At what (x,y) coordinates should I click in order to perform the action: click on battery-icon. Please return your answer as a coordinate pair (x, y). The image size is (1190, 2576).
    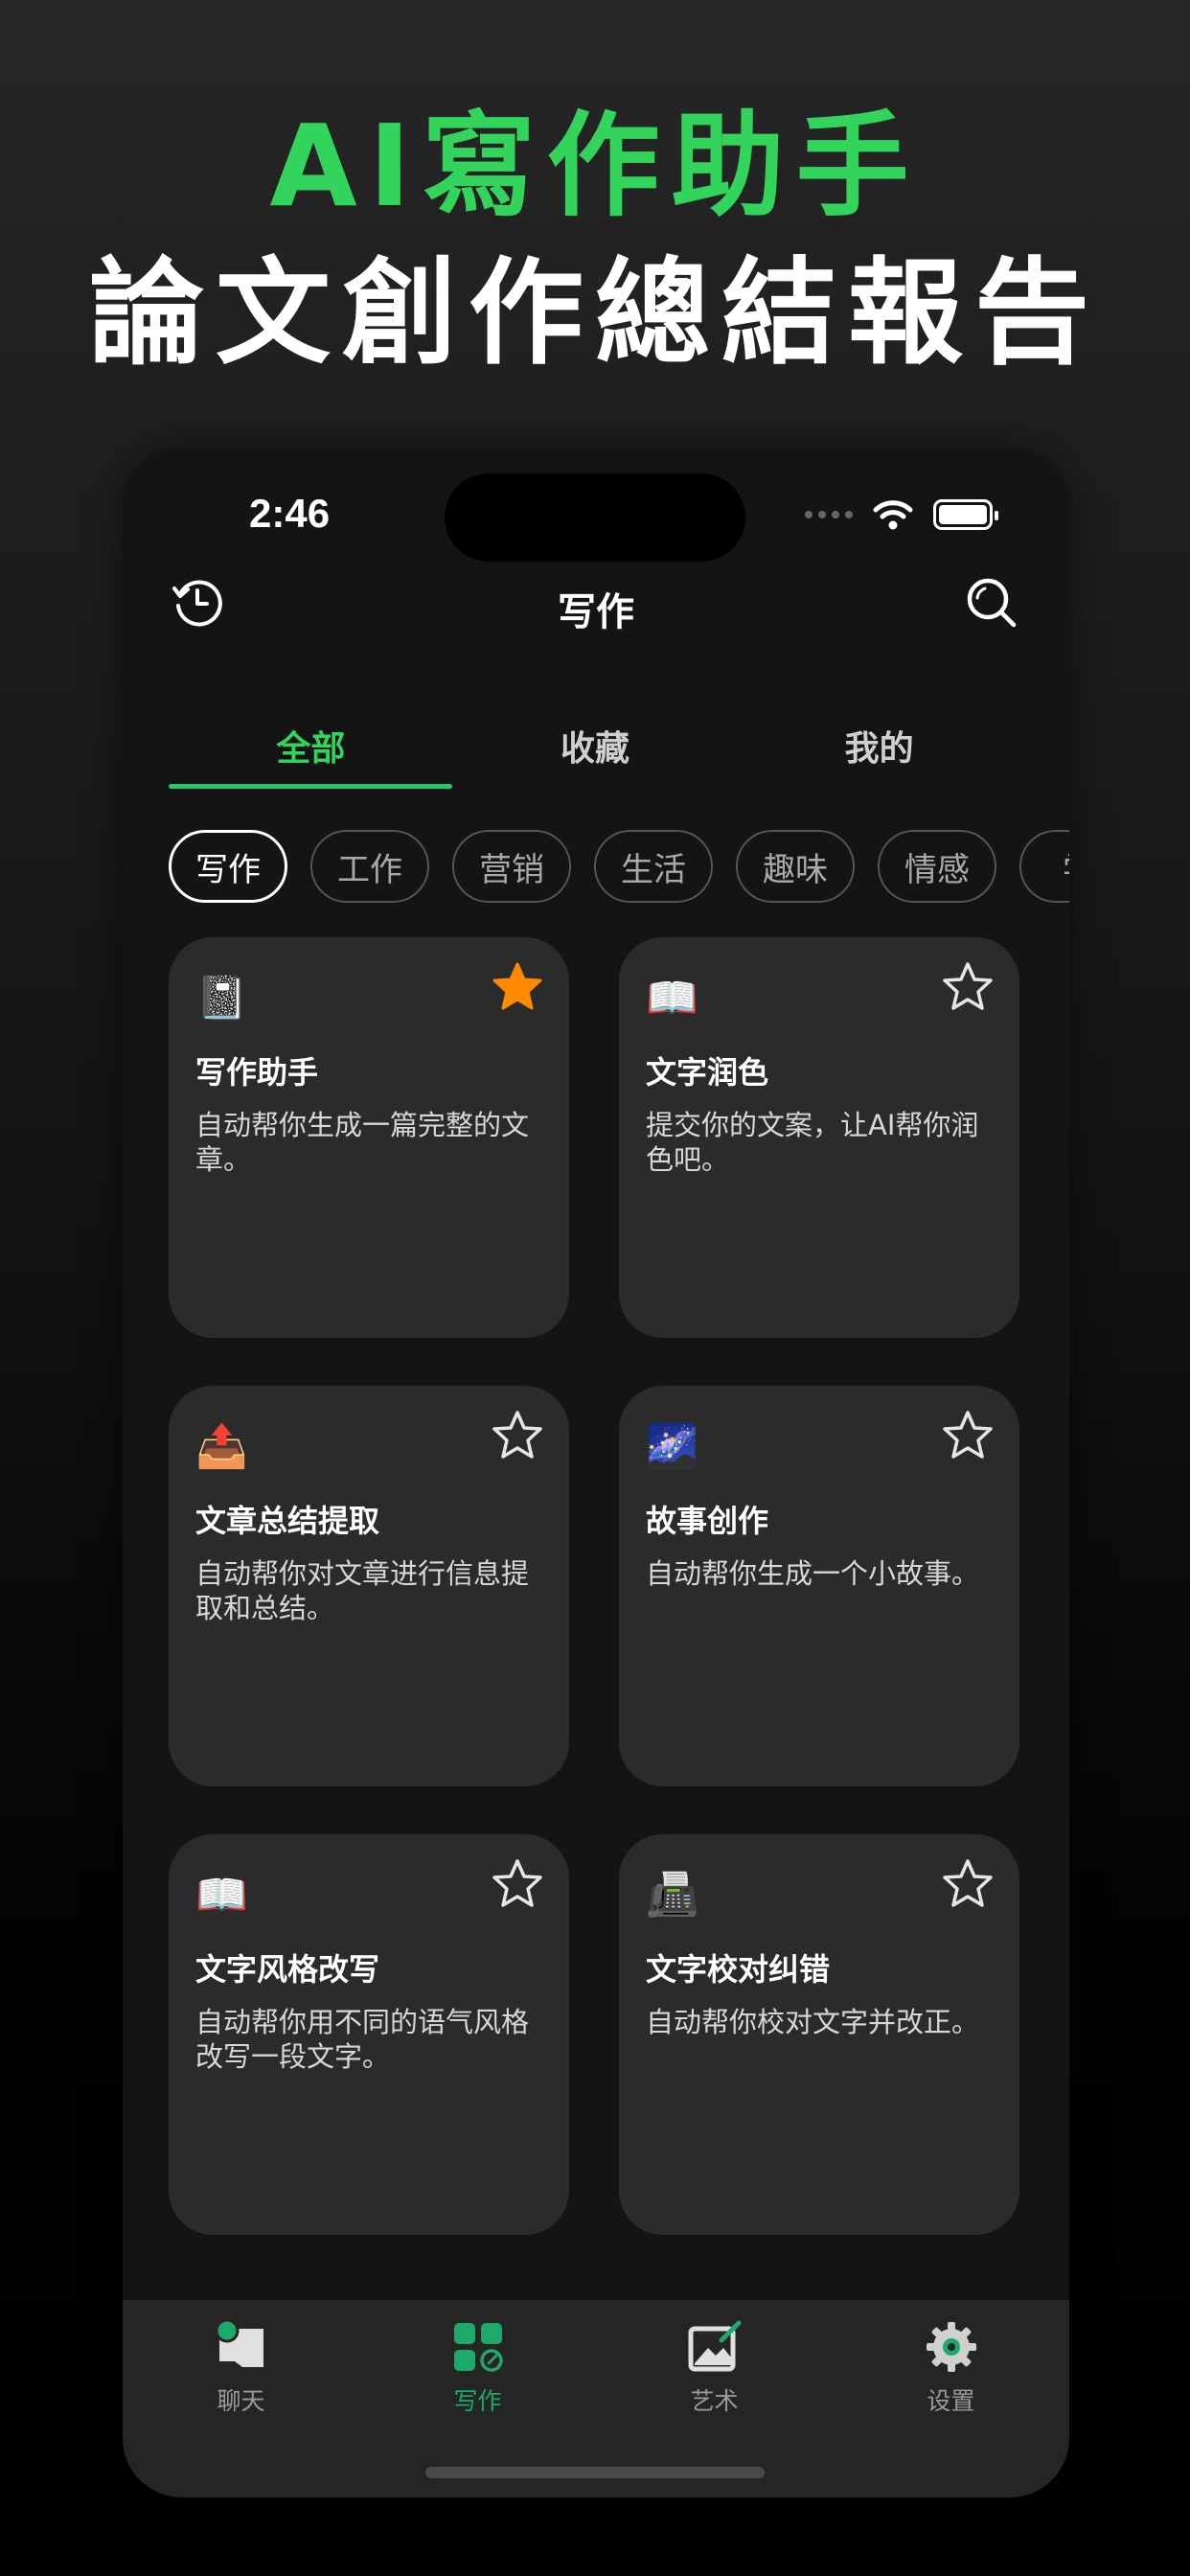
    Looking at the image, I should click on (966, 514).